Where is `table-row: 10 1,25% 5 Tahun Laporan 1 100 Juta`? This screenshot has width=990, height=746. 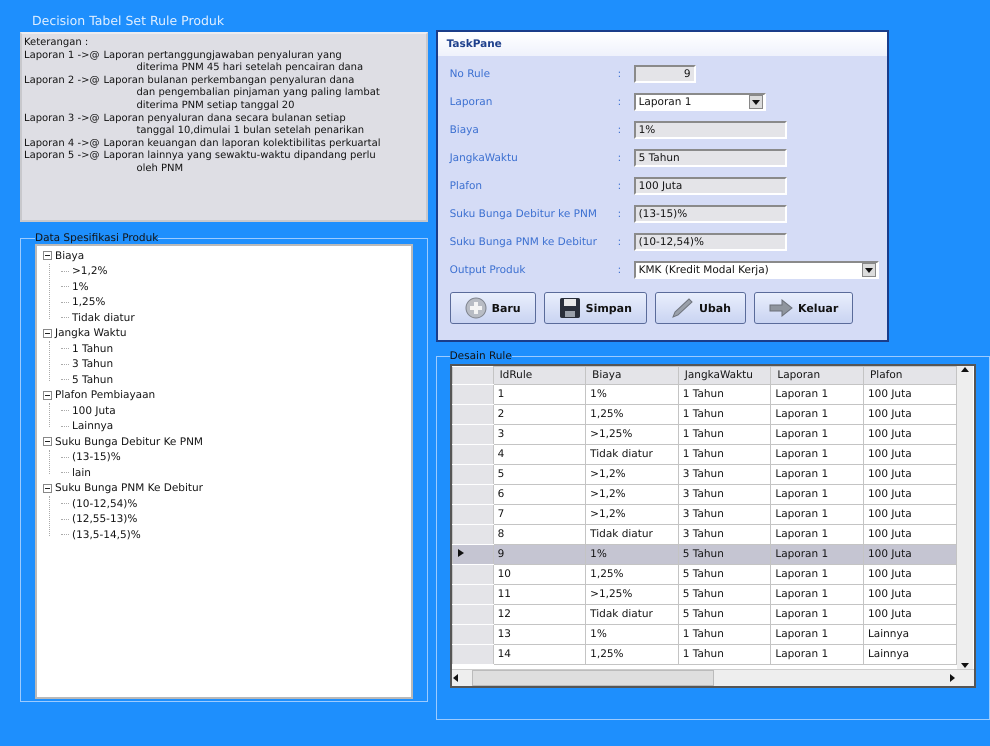 table-row: 10 1,25% 5 Tahun Laporan 1 100 Juta is located at coordinates (704, 574).